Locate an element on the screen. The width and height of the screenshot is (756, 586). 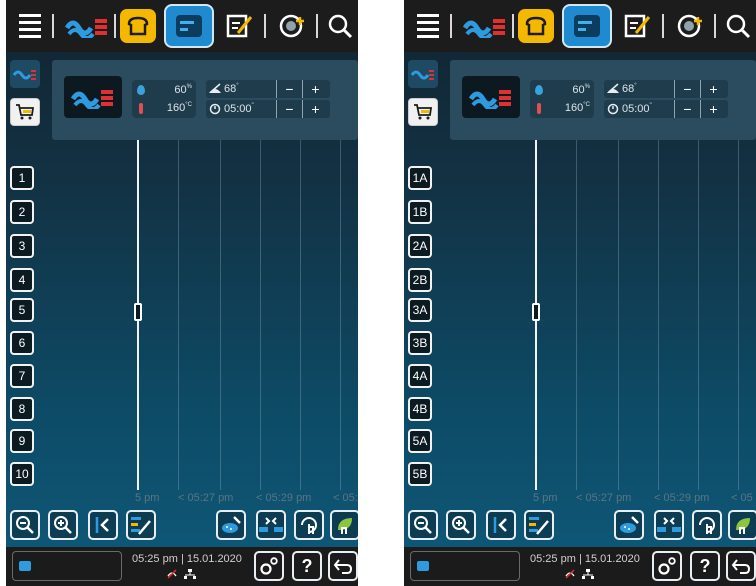
rack-button-5b: 5B is located at coordinates (420, 474).